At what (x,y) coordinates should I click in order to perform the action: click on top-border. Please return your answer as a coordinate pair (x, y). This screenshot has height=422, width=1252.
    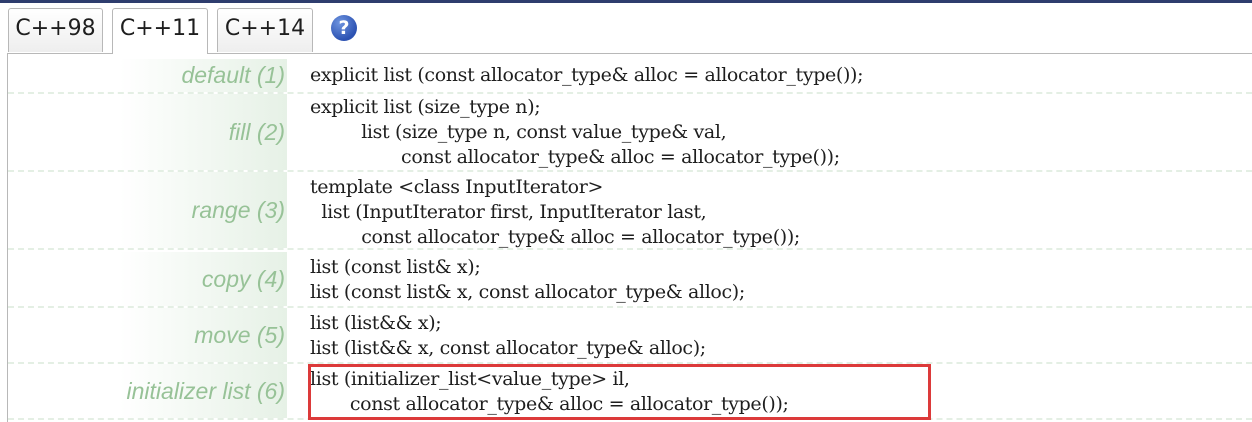
    Looking at the image, I should click on (626, 1).